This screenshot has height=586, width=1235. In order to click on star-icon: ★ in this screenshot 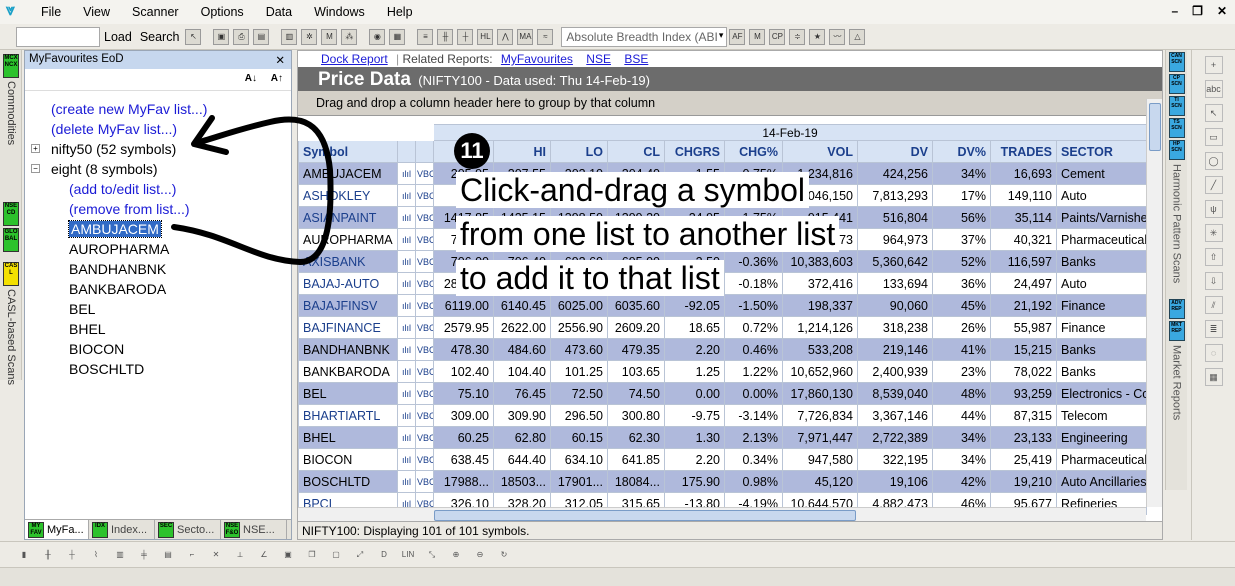, I will do `click(817, 36)`.